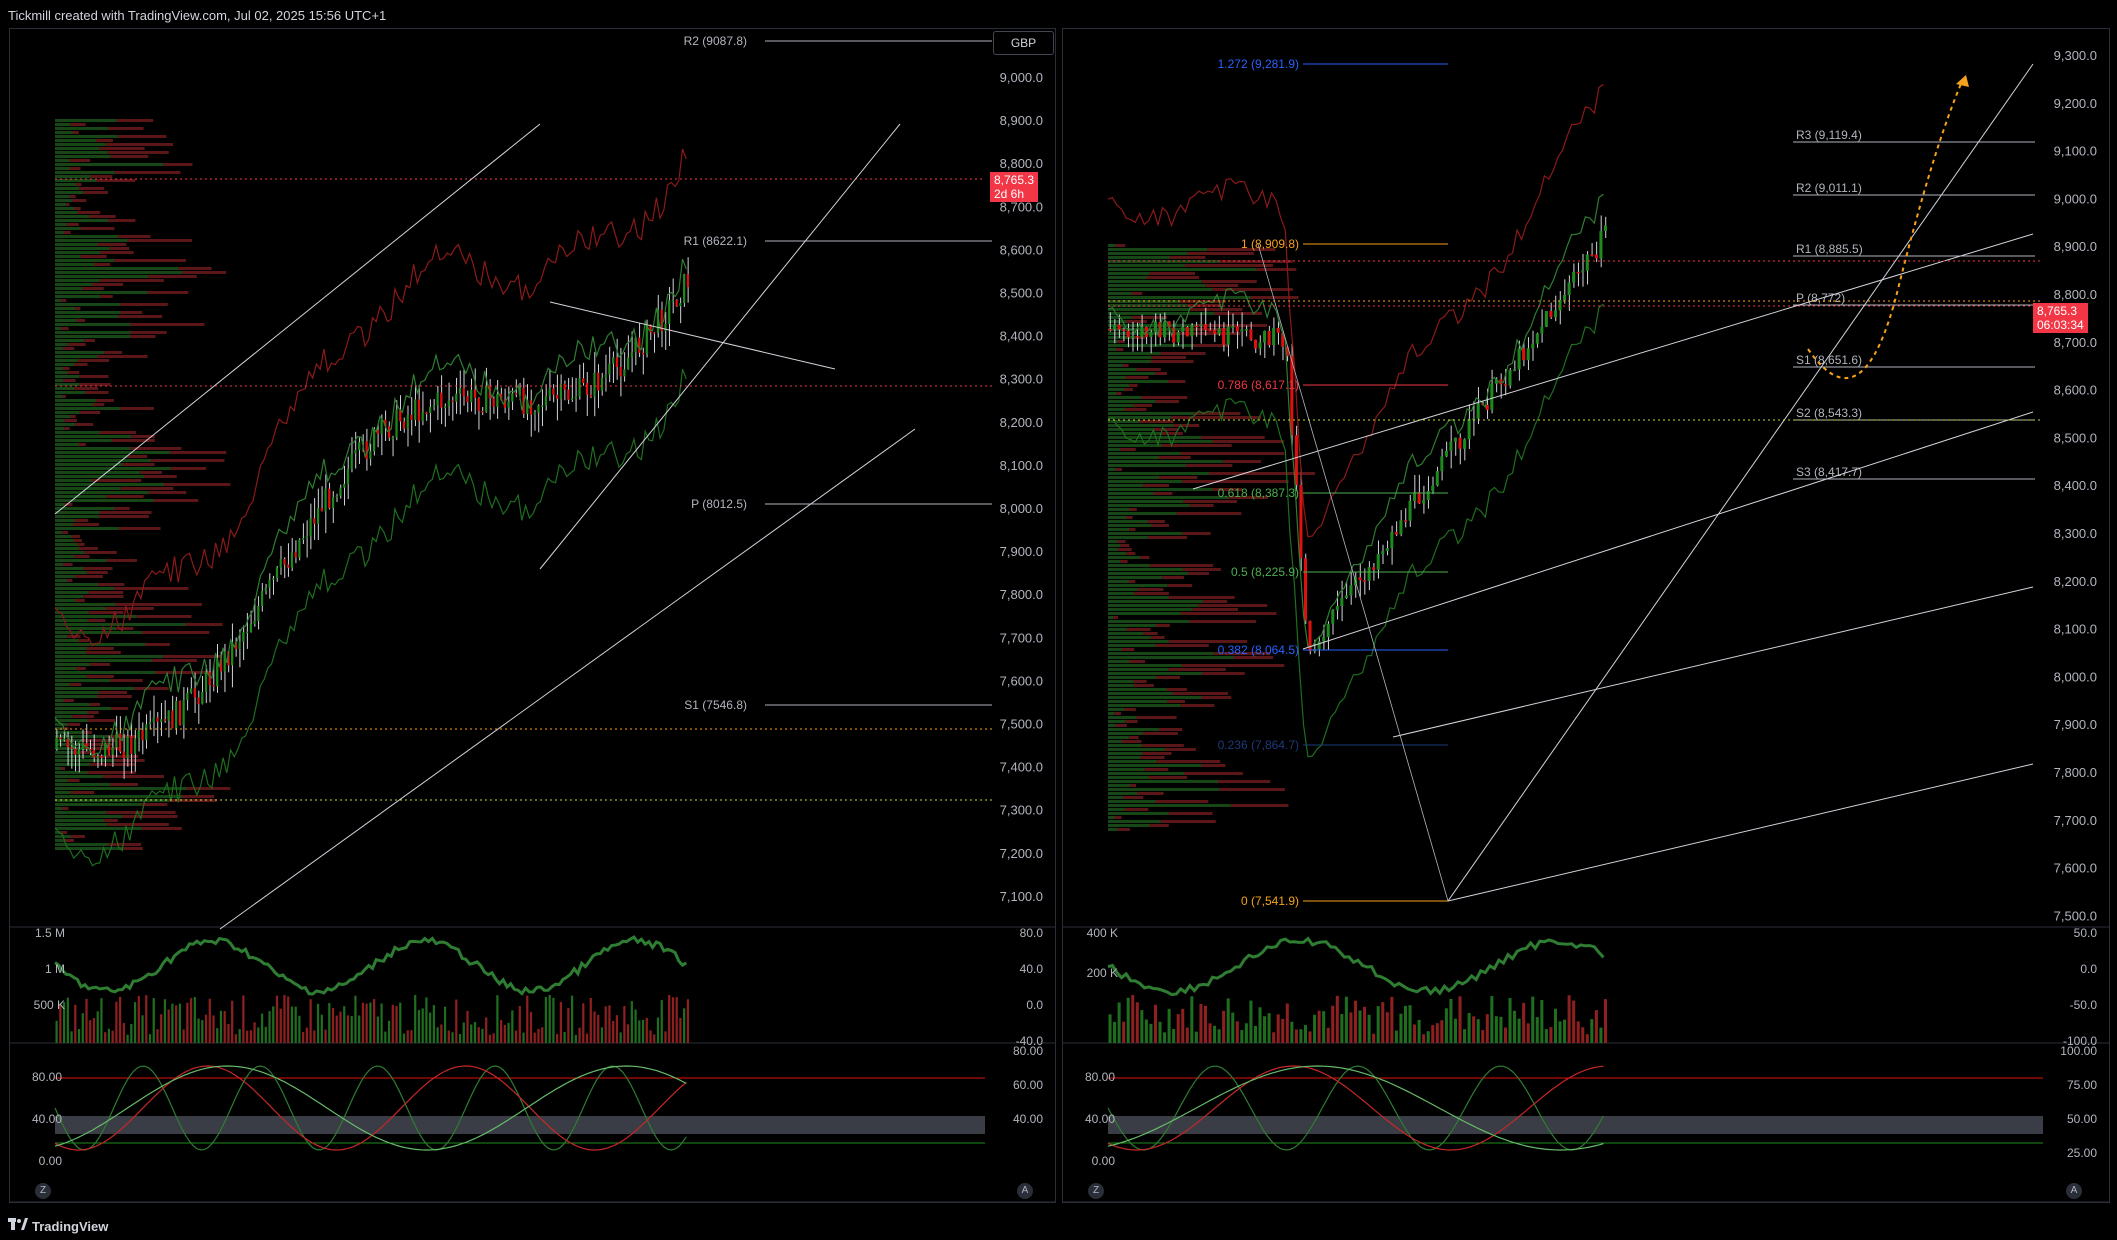 This screenshot has width=2117, height=1240. Describe the element at coordinates (1014, 187) in the screenshot. I see `left-last-price-tag: 8,765.3 2d 6h` at that location.